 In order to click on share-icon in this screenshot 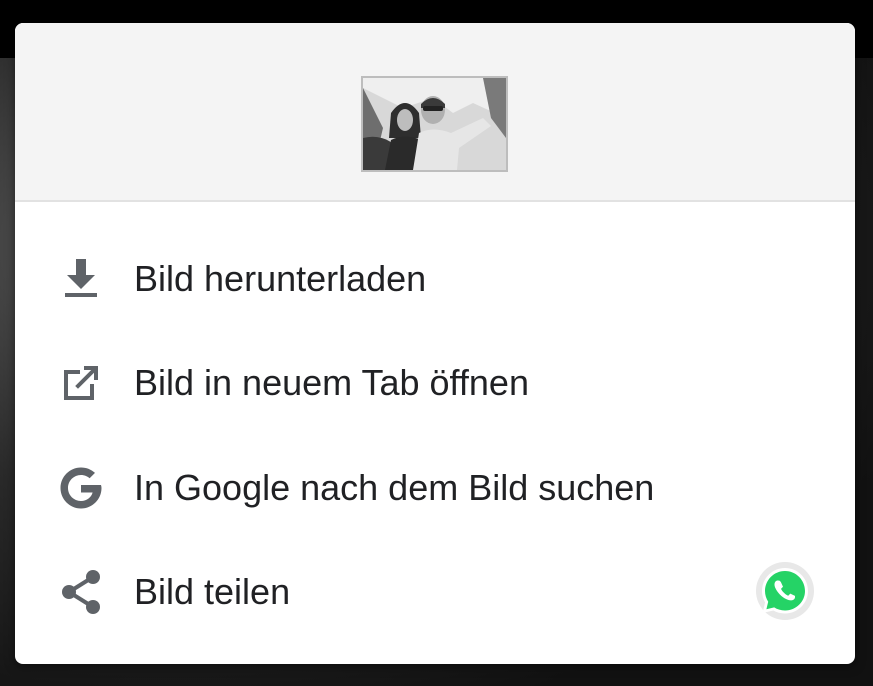, I will do `click(81, 592)`.